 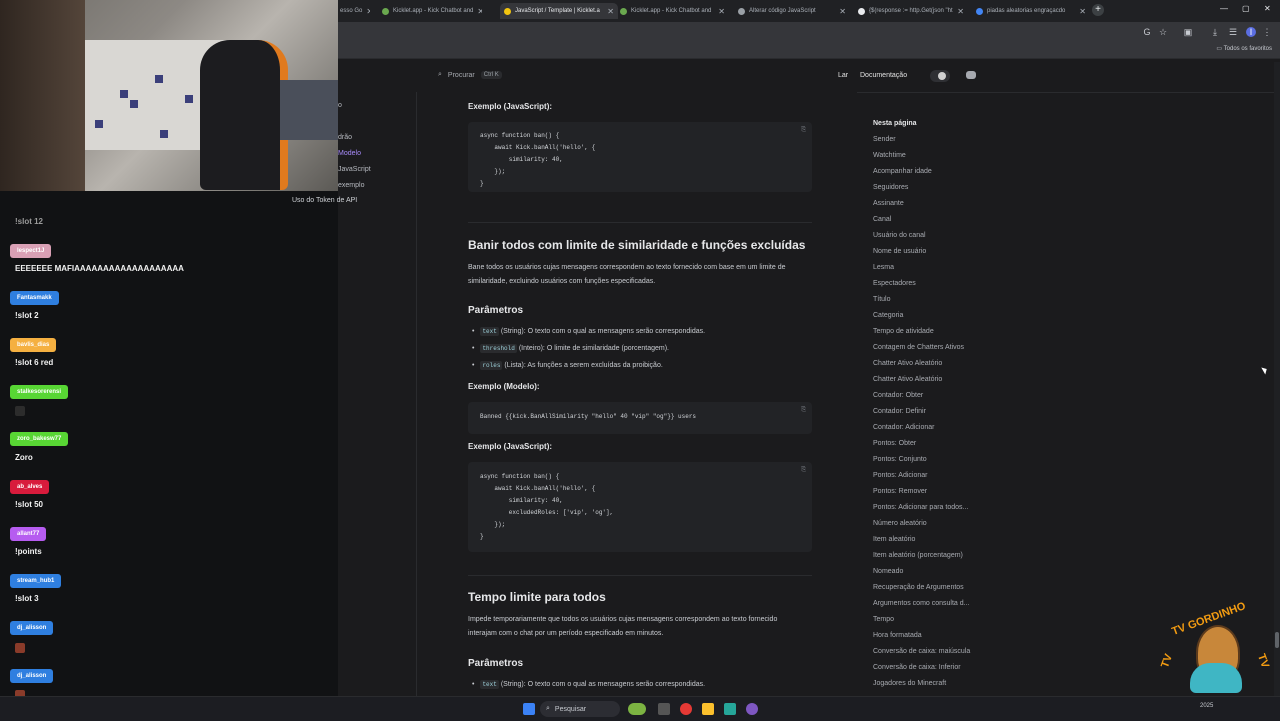 I want to click on webcam-decor, so click(x=124, y=94).